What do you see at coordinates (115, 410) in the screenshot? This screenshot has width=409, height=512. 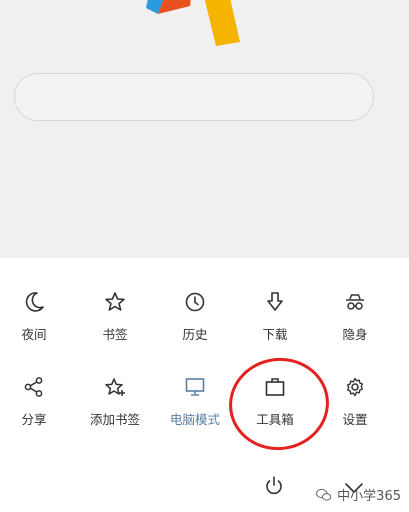 I see `menu-item-add-bookmark: 添加书签` at bounding box center [115, 410].